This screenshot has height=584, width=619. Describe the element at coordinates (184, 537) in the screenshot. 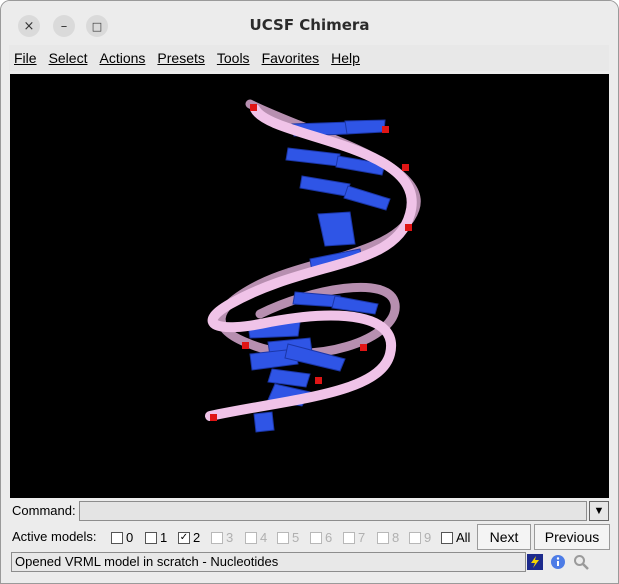

I see `checkbox-checked: ✓` at that location.